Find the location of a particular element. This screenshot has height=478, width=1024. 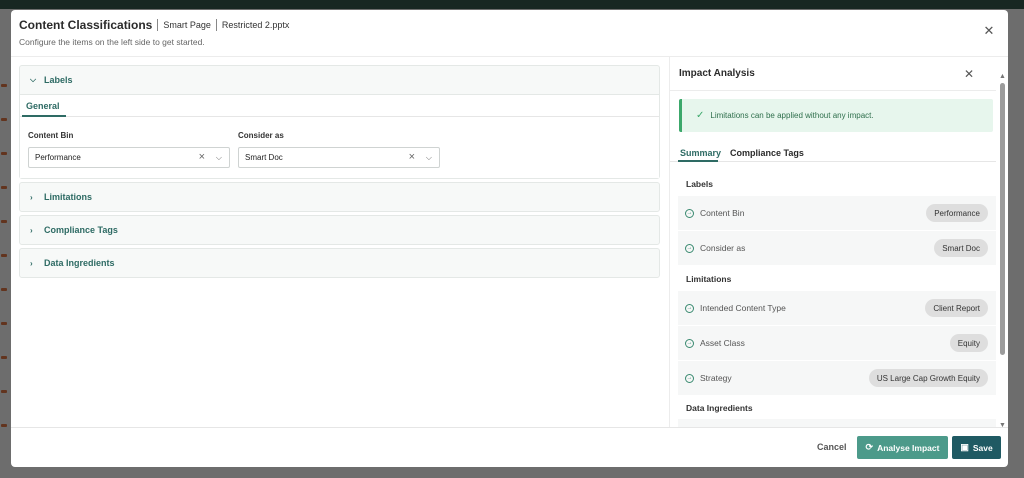

impact-row: → Asset Class Equity is located at coordinates (837, 343).